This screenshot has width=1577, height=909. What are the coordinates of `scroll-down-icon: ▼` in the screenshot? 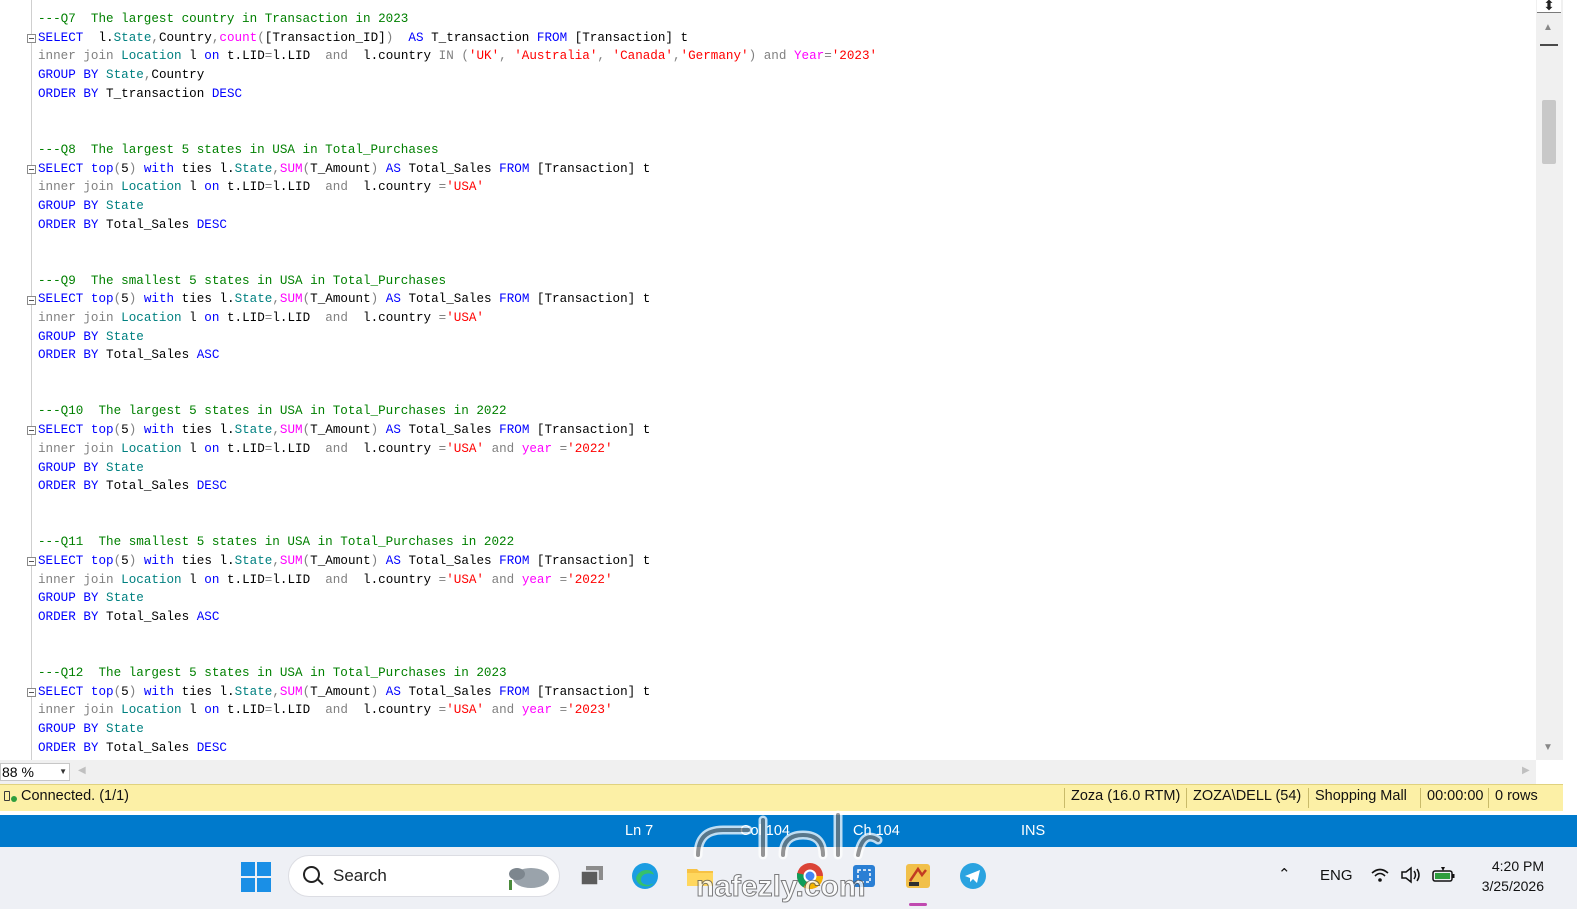 It's located at (1548, 747).